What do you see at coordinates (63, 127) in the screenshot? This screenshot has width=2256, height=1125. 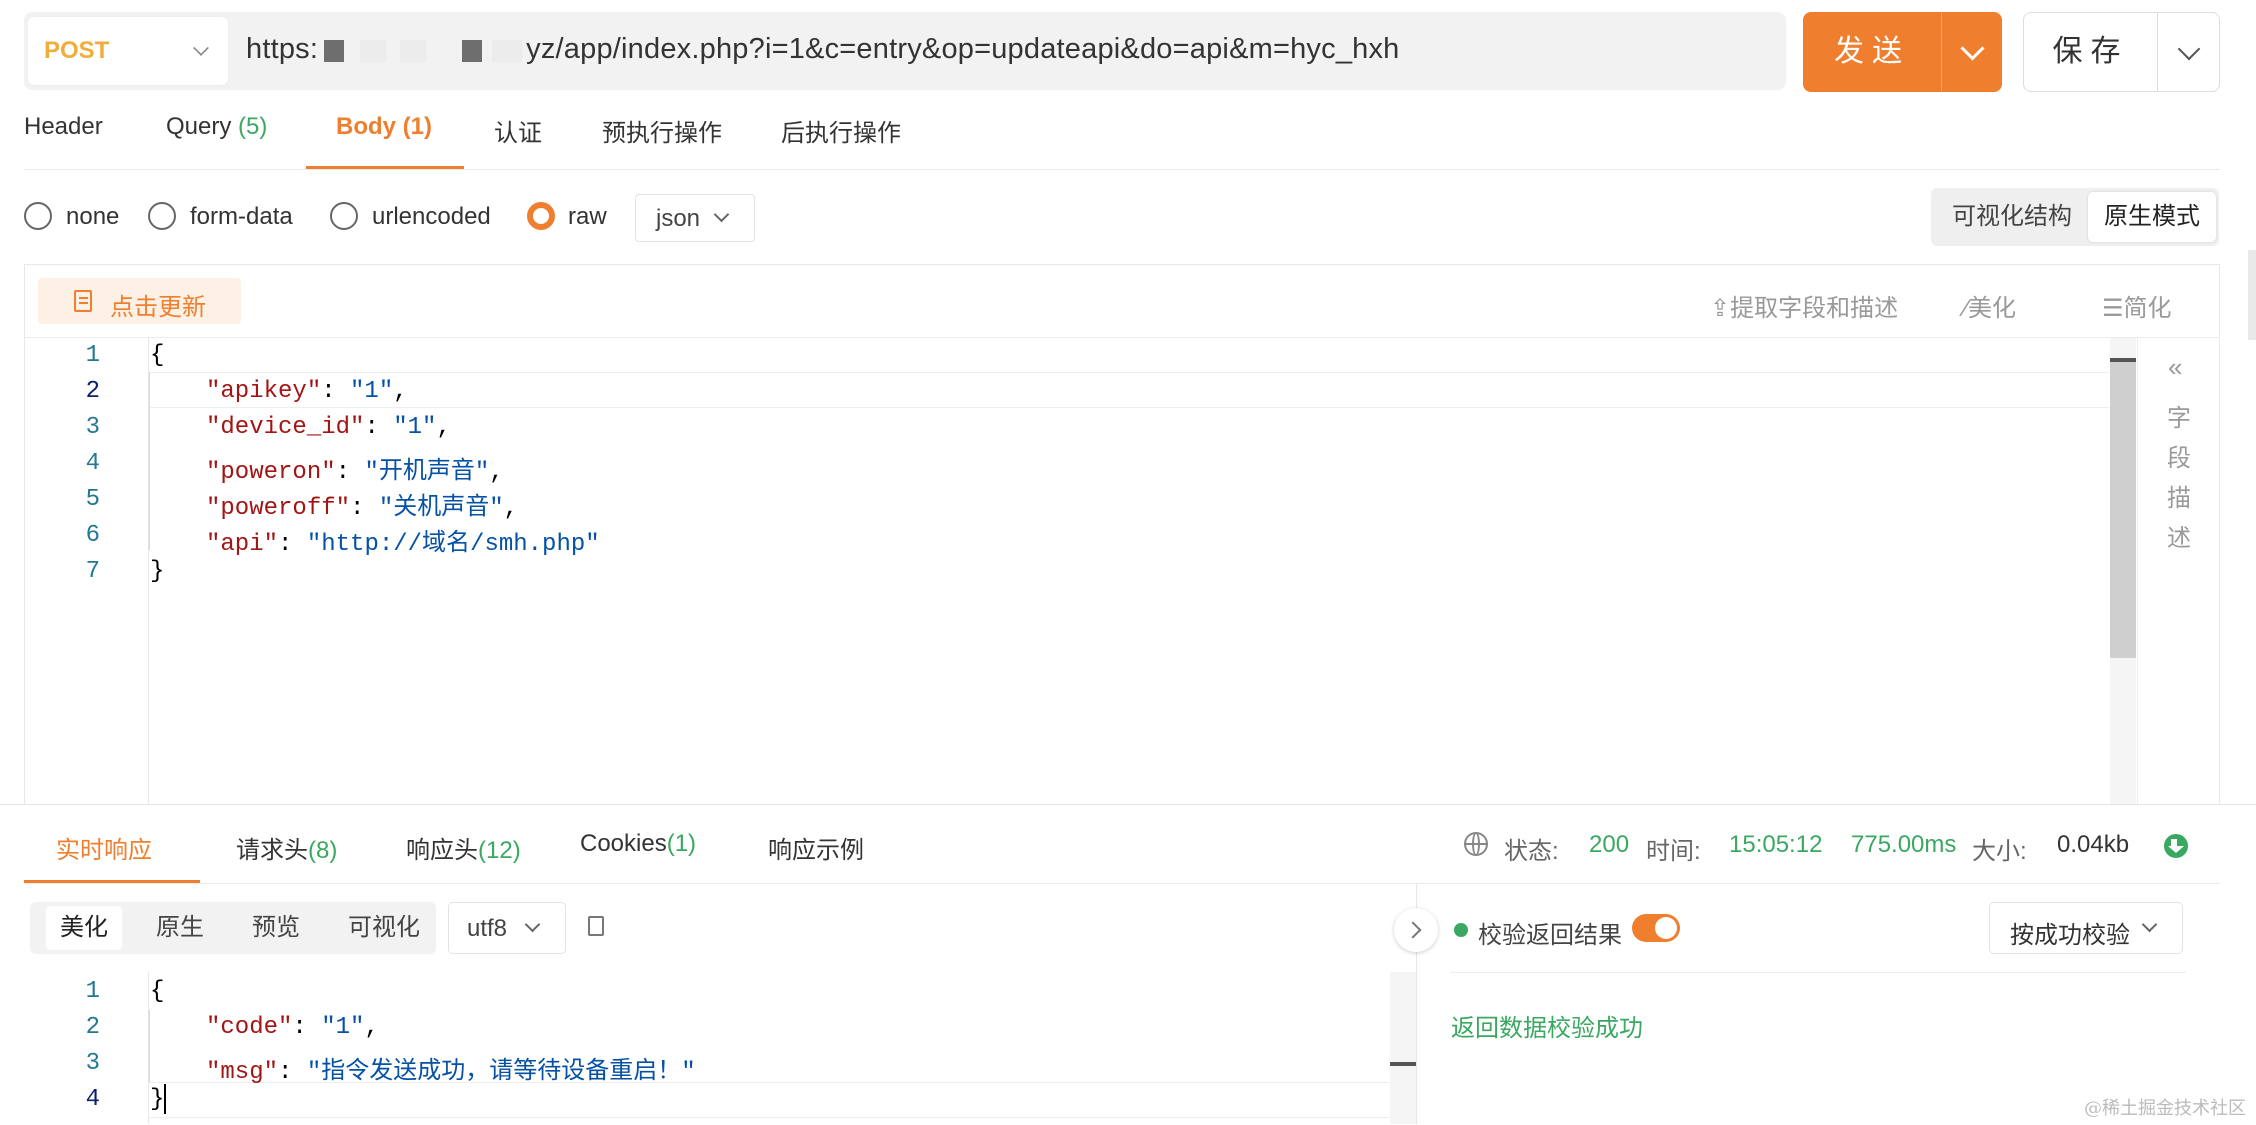 I see `tab-header: Header` at bounding box center [63, 127].